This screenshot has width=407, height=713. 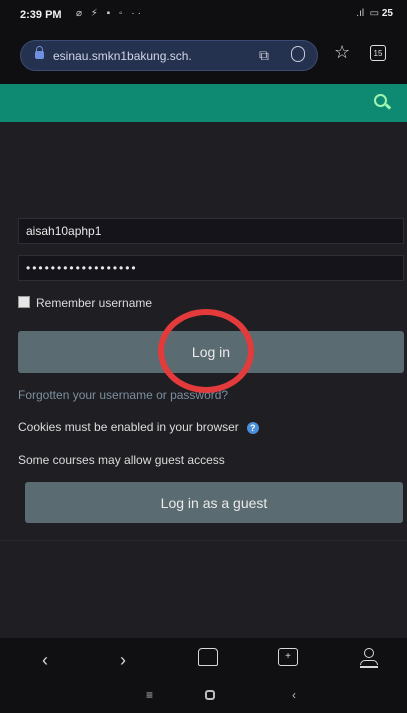 I want to click on remember-label: Remember username, so click(x=94, y=303).